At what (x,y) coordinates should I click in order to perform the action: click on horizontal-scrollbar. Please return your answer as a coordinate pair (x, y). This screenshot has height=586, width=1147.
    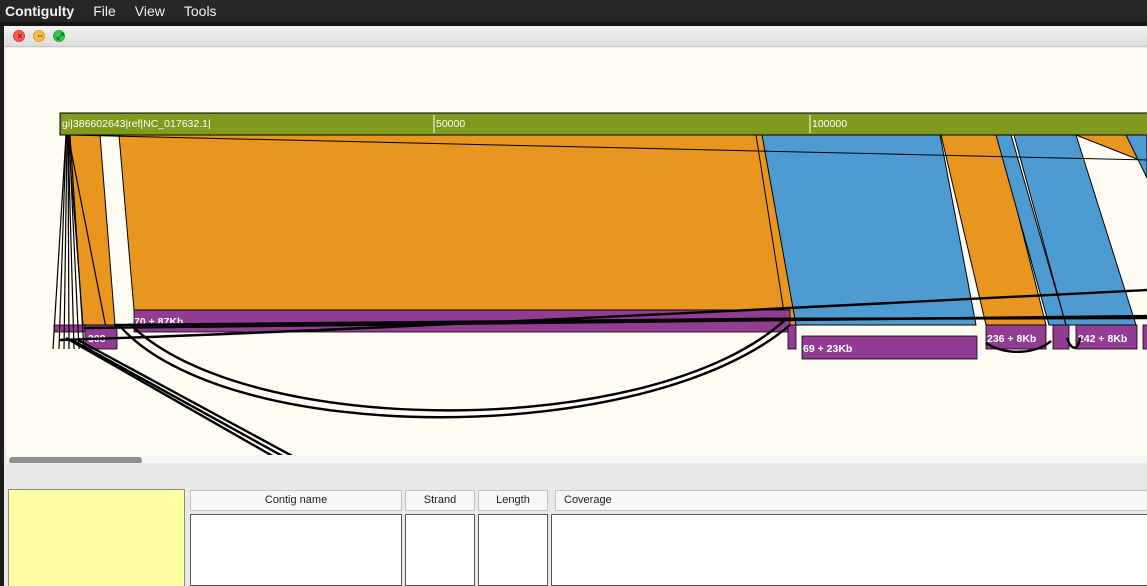
    Looking at the image, I should click on (576, 459).